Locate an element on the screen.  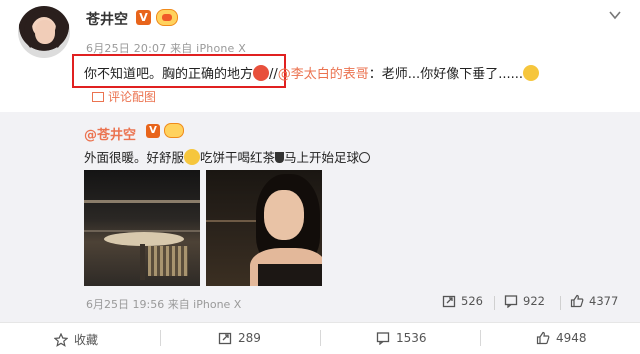
avatar-face is located at coordinates (45, 32).